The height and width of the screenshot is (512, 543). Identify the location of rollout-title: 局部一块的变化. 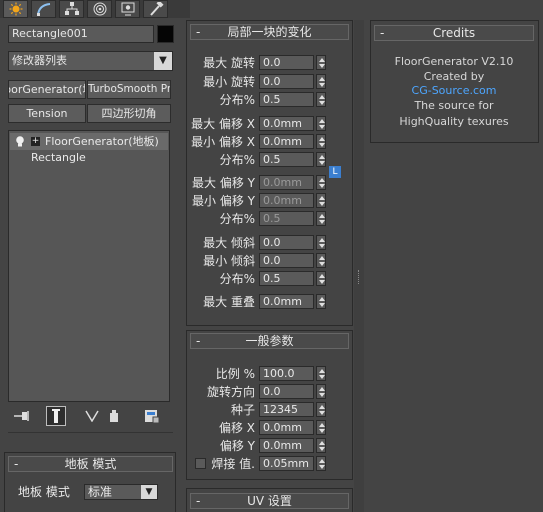
(269, 32).